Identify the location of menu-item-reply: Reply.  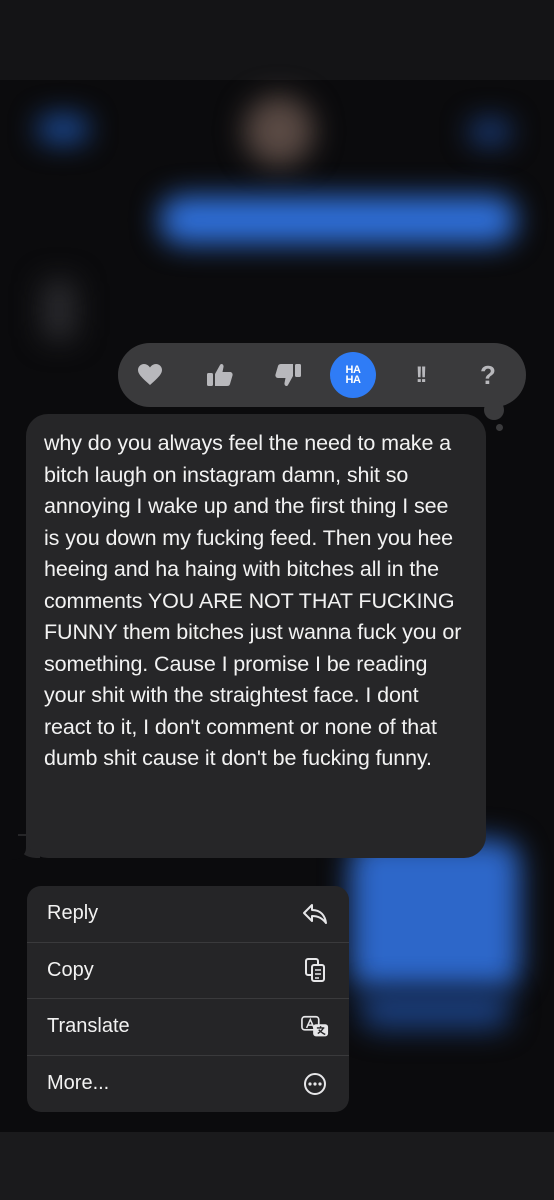
(188, 914).